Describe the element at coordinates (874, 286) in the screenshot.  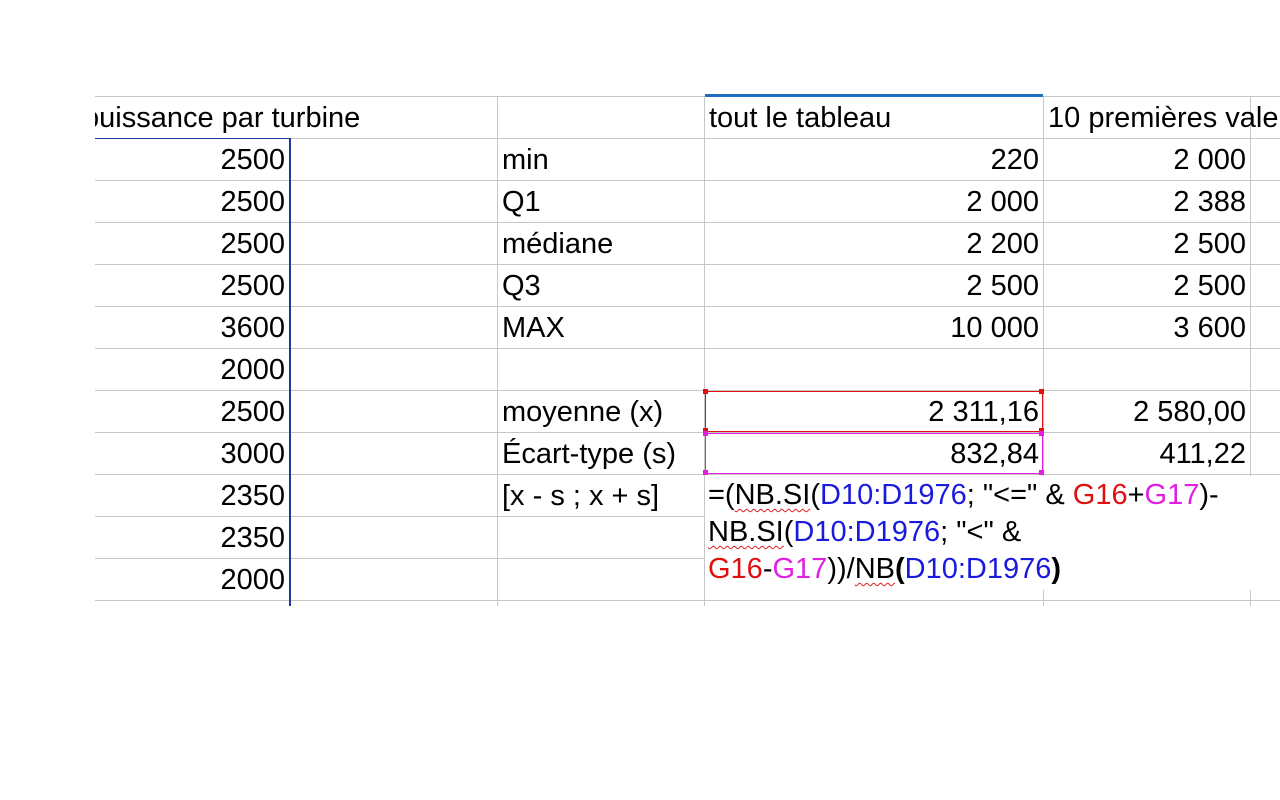
I see `whole-table-value-cell: 2 500` at that location.